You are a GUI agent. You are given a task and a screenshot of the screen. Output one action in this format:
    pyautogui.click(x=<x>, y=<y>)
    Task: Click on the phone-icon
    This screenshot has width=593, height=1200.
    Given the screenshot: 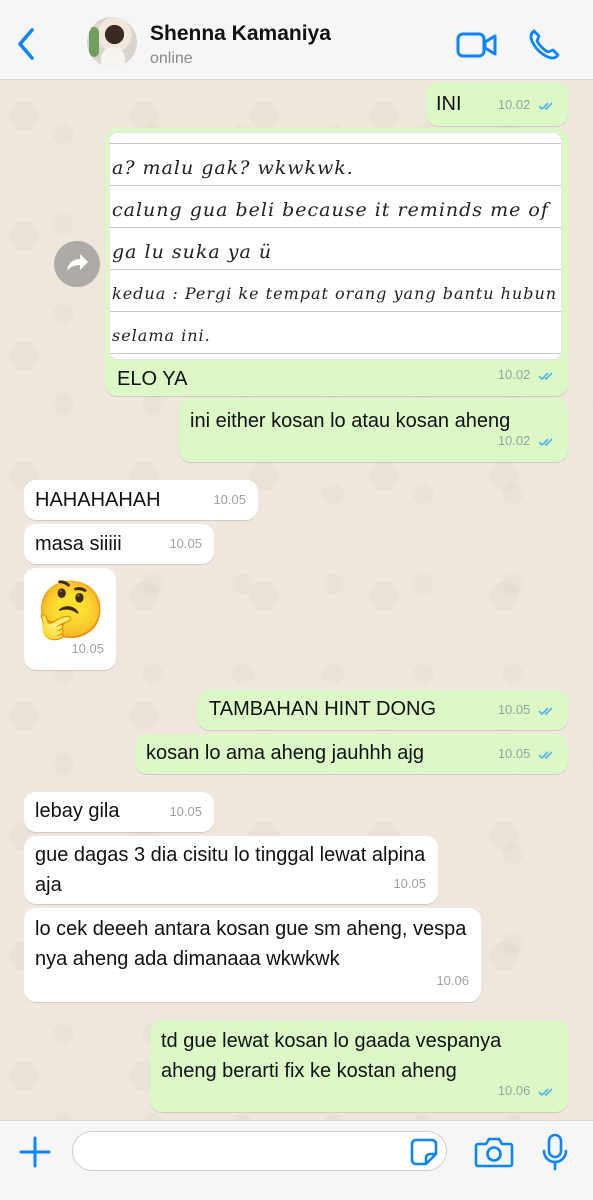 What is the action you would take?
    pyautogui.click(x=544, y=44)
    